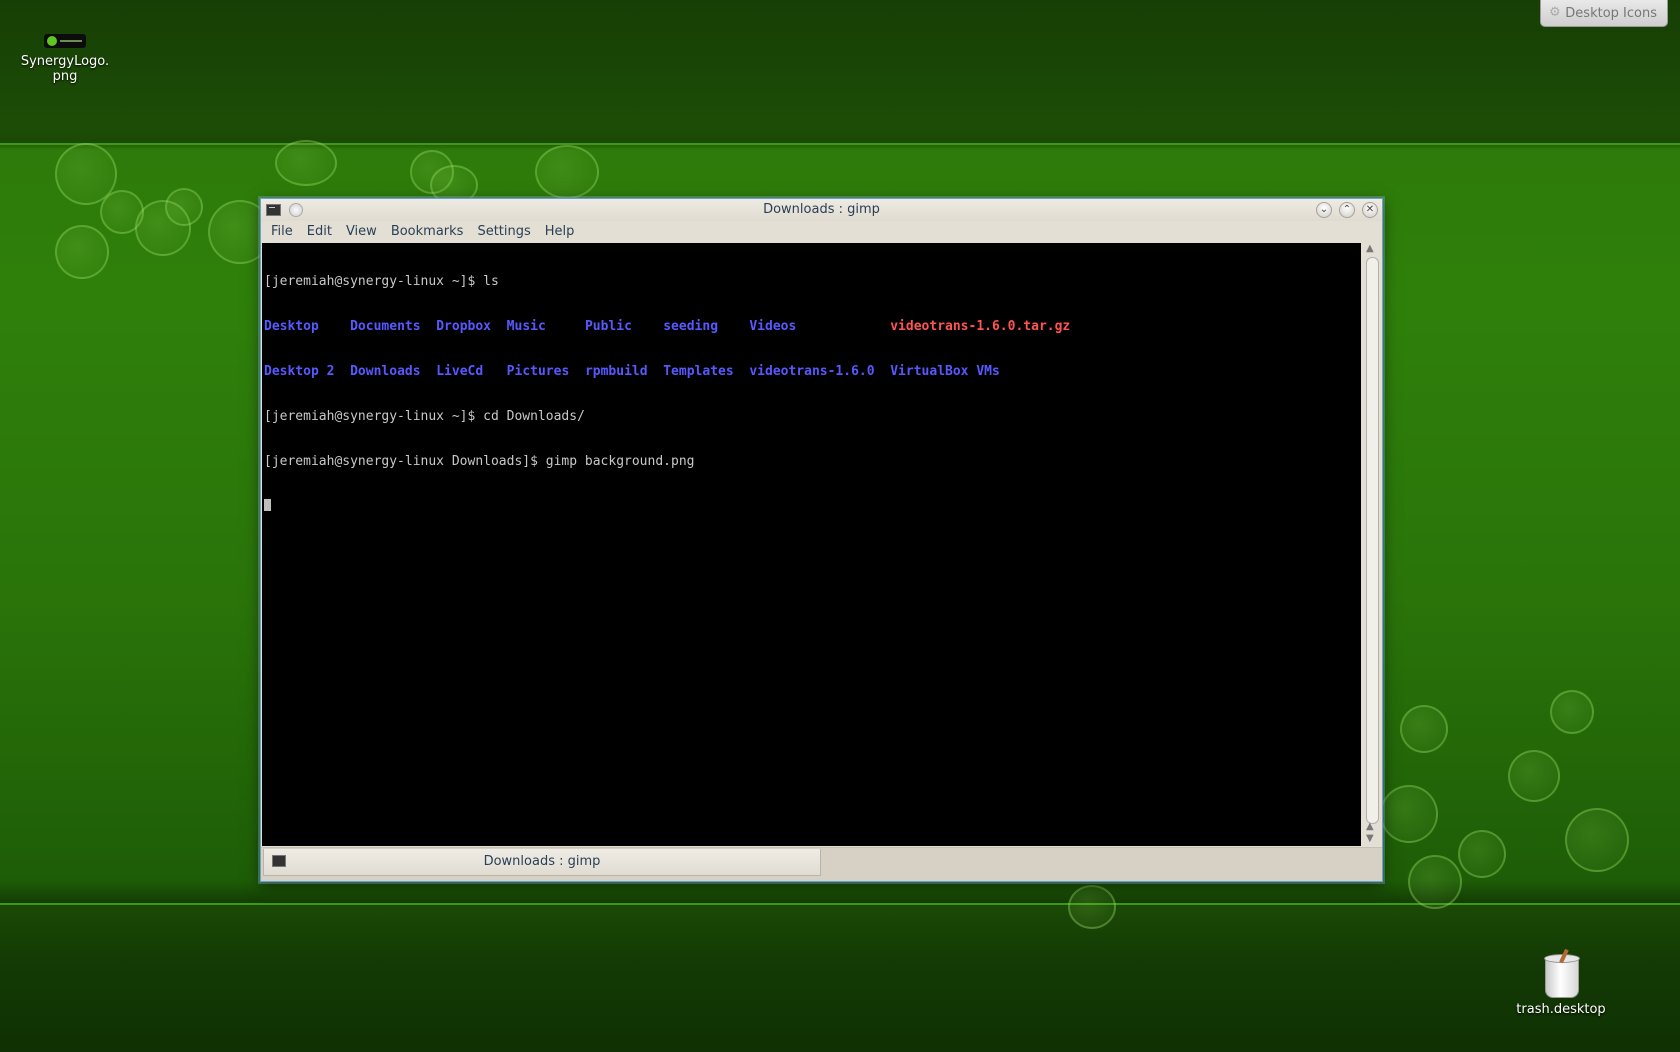 The height and width of the screenshot is (1052, 1680). I want to click on vertical-scrollbar: ▲ ▲ ▼, so click(1372, 544).